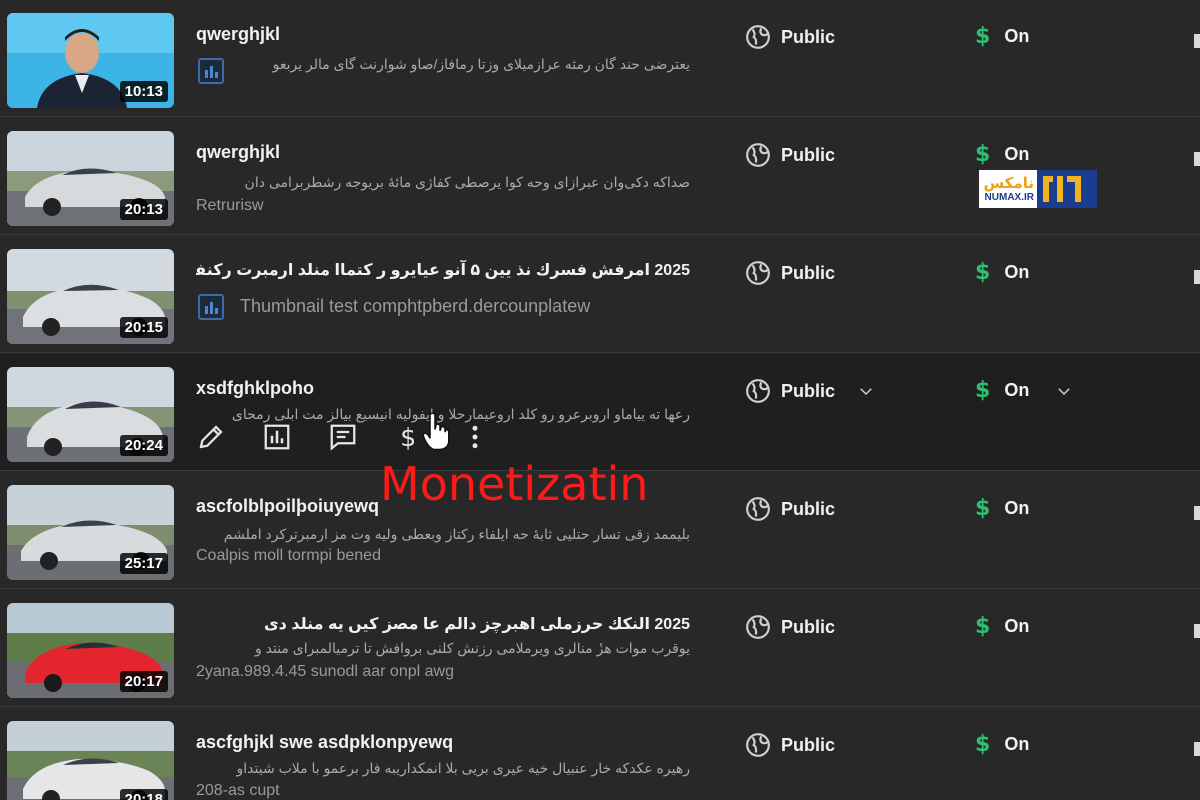 Image resolution: width=1200 pixels, height=800 pixels. Describe the element at coordinates (90, 760) in the screenshot. I see `video-thumbnail: 20:18` at that location.